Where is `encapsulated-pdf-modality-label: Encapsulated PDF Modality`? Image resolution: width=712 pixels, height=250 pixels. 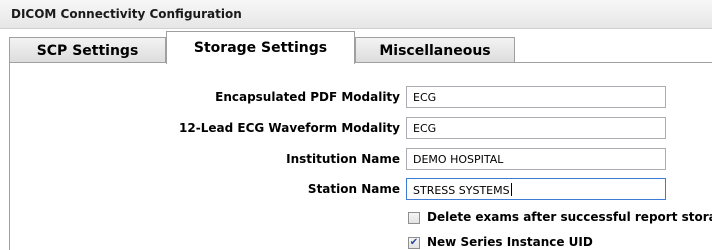
encapsulated-pdf-modality-label: Encapsulated PDF Modality is located at coordinates (307, 97).